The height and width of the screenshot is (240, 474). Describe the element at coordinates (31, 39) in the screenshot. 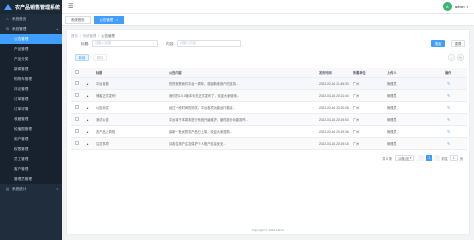

I see `sidebar-item: 公告管理` at that location.